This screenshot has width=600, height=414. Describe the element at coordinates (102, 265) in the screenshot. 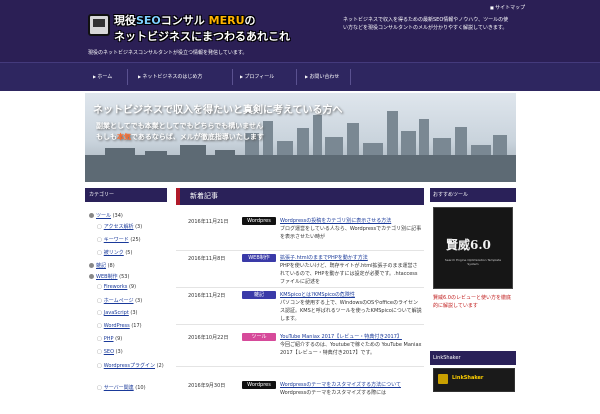

I see `category-item: 雑記 (8)` at that location.